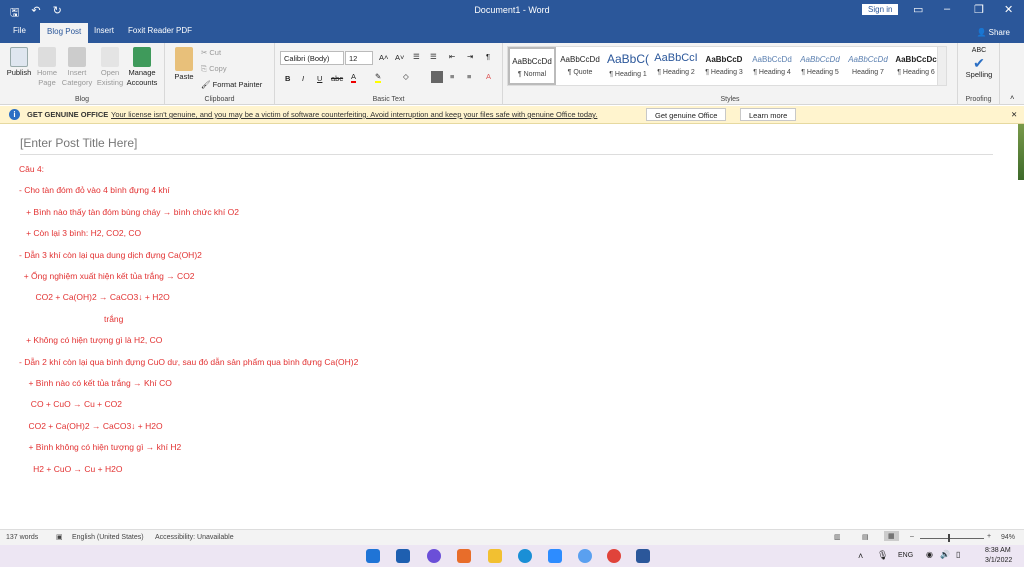  I want to click on shading-icon: ◇, so click(406, 76).